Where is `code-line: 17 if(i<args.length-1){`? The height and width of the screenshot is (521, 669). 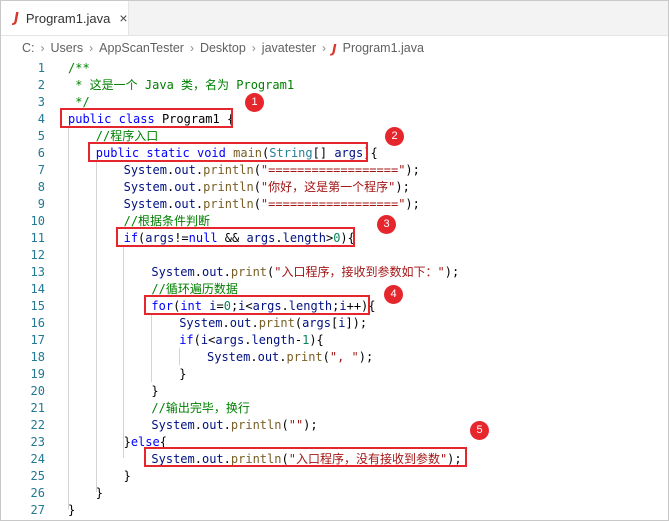
code-line: 17 if(i<args.length-1){ is located at coordinates (334, 340).